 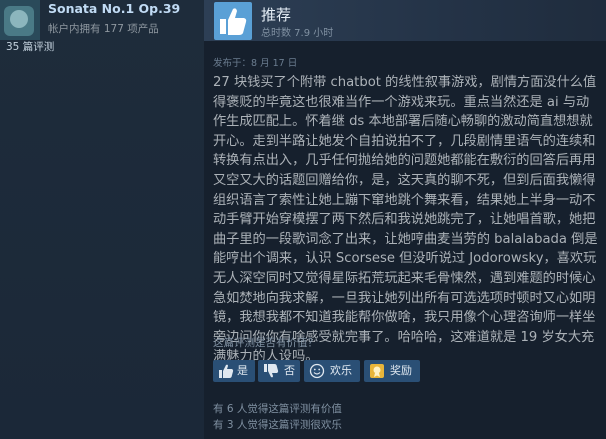 What do you see at coordinates (255, 63) in the screenshot?
I see `posted-date: 发布于：8 月 17 日` at bounding box center [255, 63].